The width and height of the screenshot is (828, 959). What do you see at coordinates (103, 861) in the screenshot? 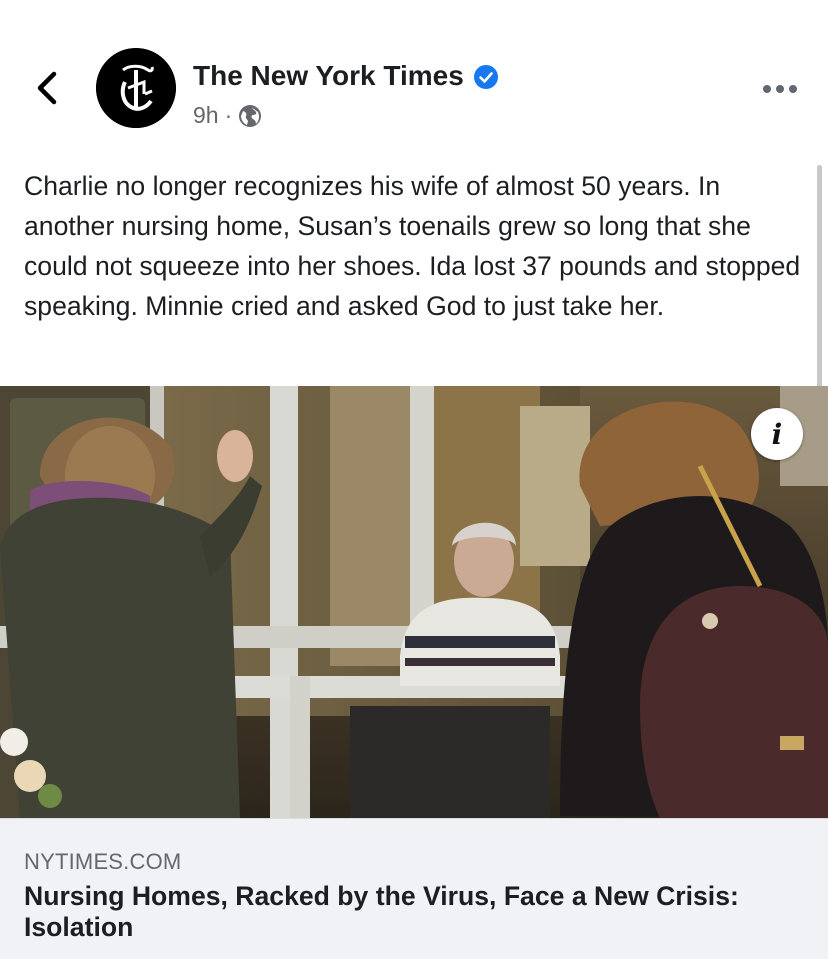
I see `link-domain: NYTIMES.COM` at bounding box center [103, 861].